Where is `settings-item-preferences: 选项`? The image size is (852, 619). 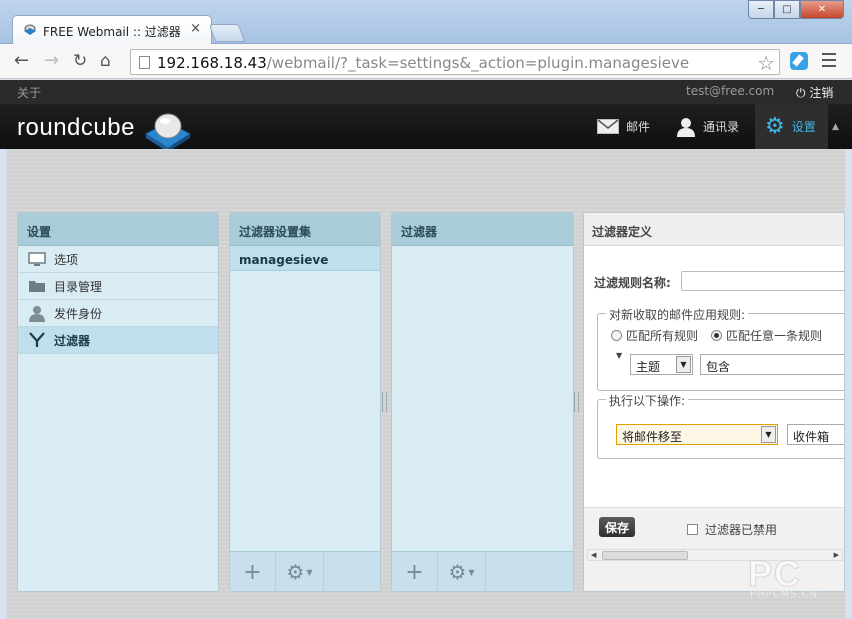
settings-item-preferences: 选项 is located at coordinates (118, 259).